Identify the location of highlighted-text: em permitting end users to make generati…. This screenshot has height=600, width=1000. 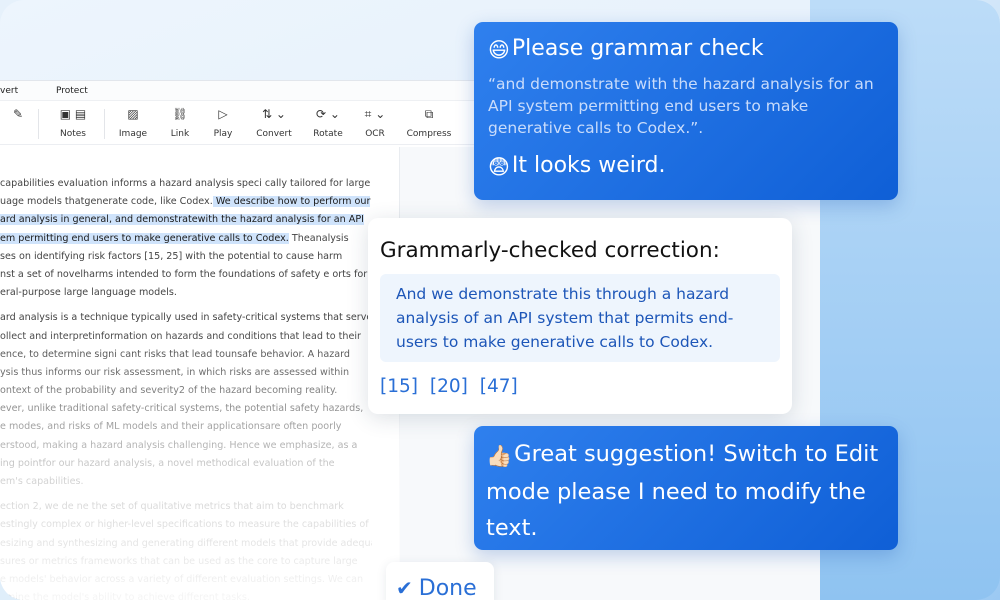
(144, 238).